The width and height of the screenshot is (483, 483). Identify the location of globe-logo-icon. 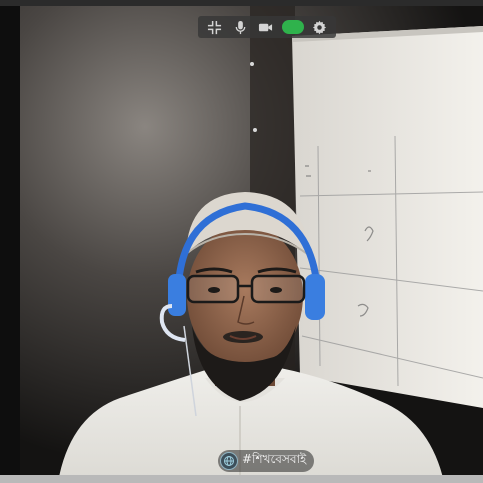
(229, 461).